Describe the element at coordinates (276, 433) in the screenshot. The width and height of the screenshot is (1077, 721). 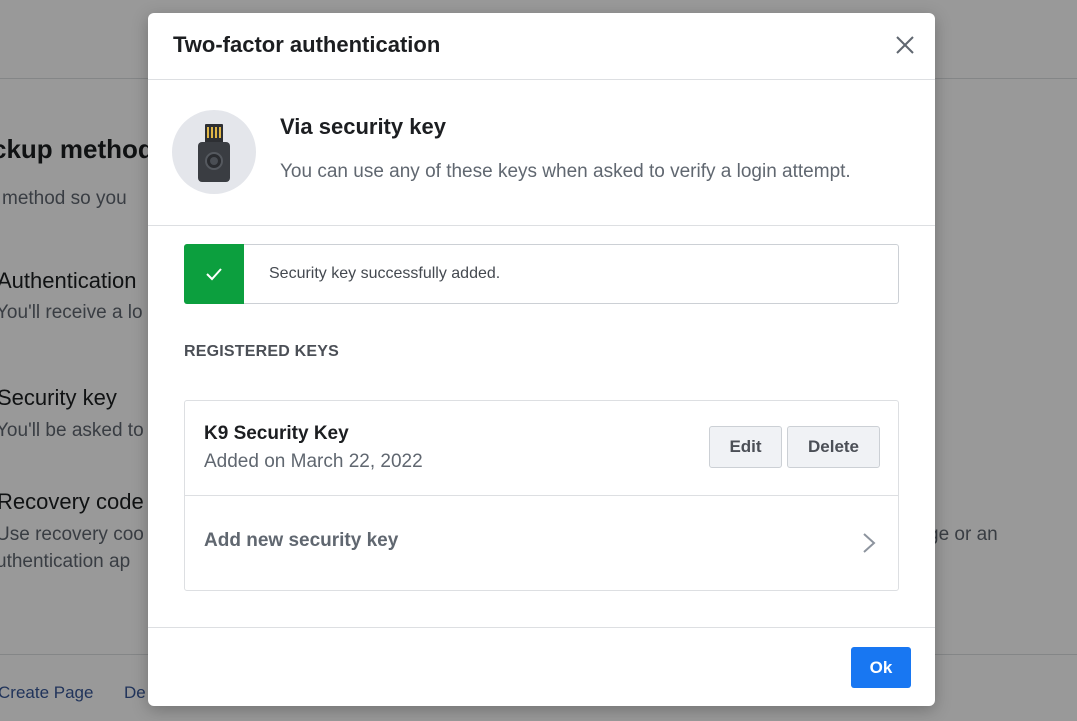
I see `key-name: K9 Security Key` at that location.